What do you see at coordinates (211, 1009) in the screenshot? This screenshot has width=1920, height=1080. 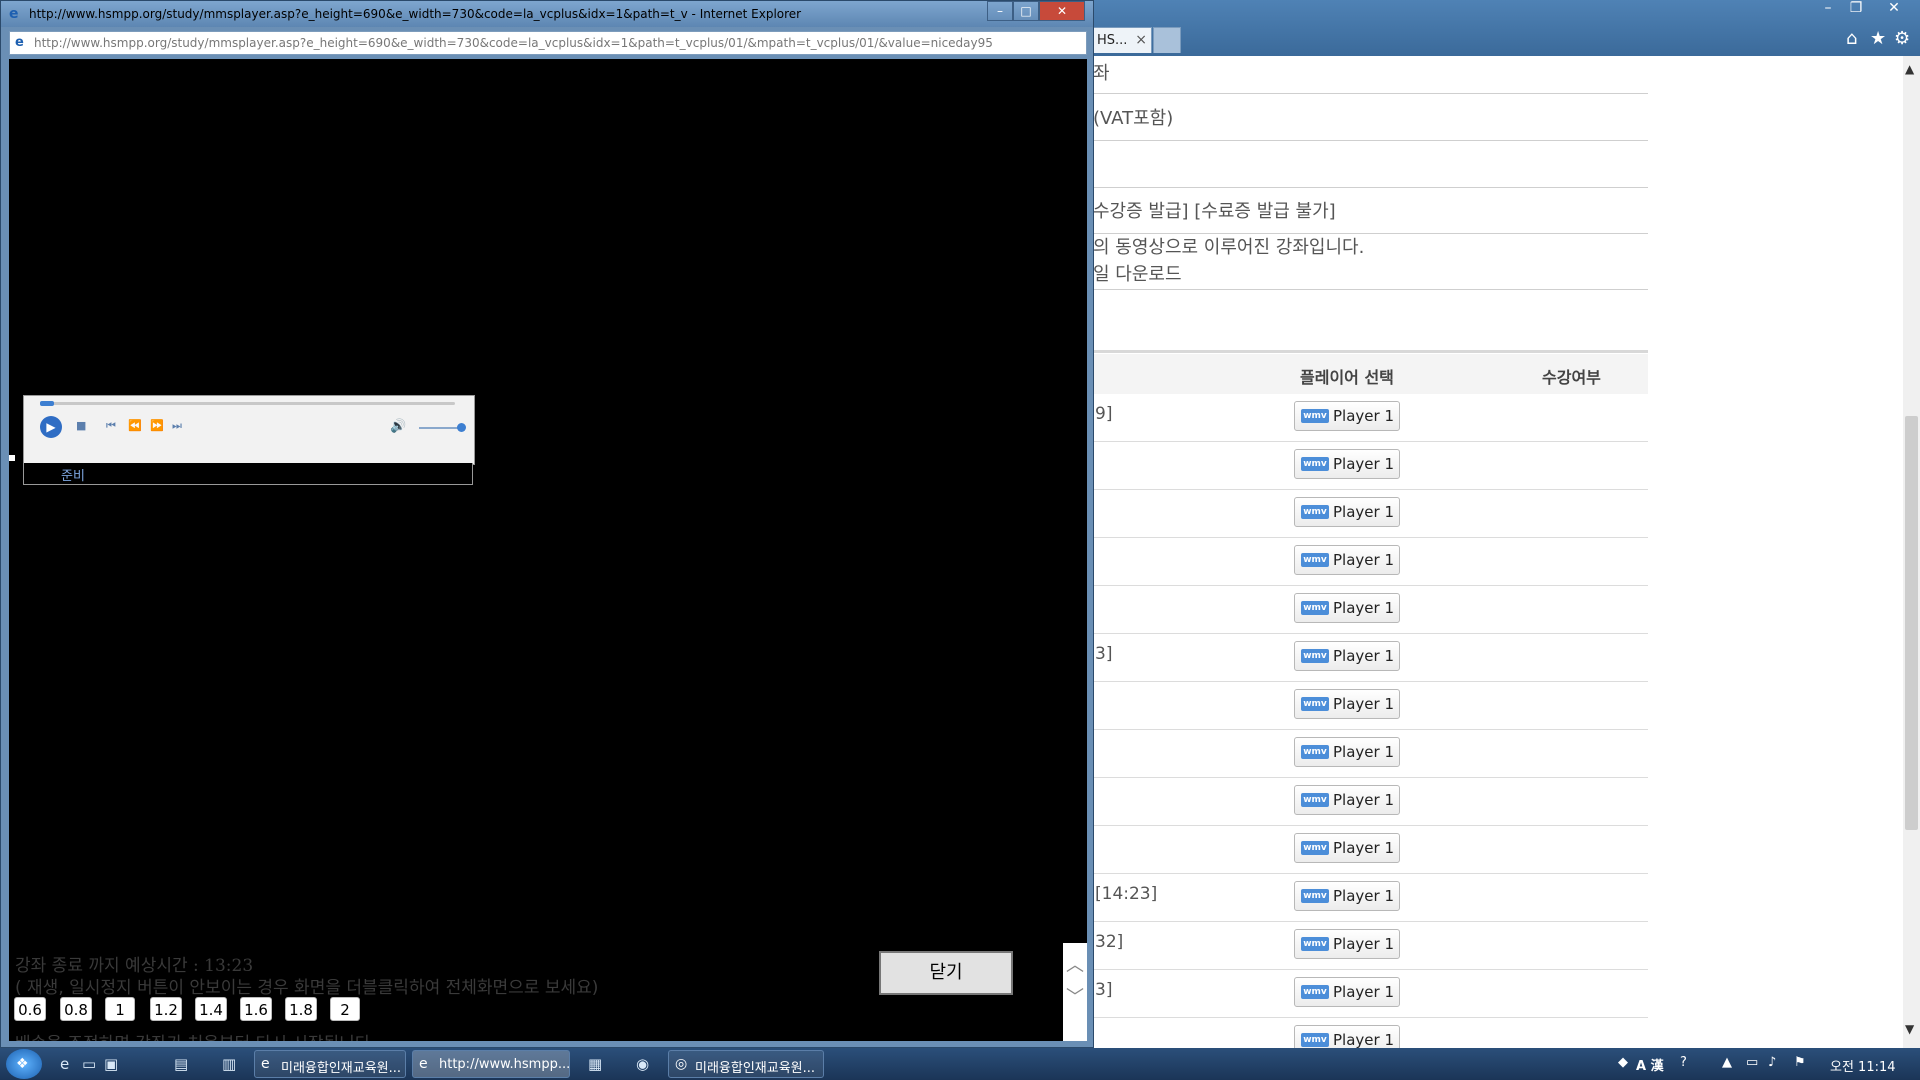 I see `speed-button: 1.4` at bounding box center [211, 1009].